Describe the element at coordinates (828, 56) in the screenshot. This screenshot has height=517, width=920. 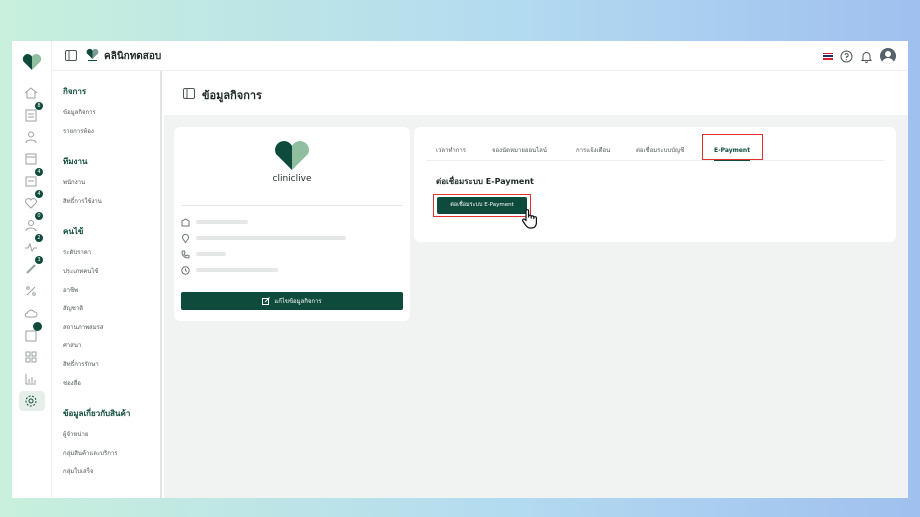
I see `thai-flag-icon` at that location.